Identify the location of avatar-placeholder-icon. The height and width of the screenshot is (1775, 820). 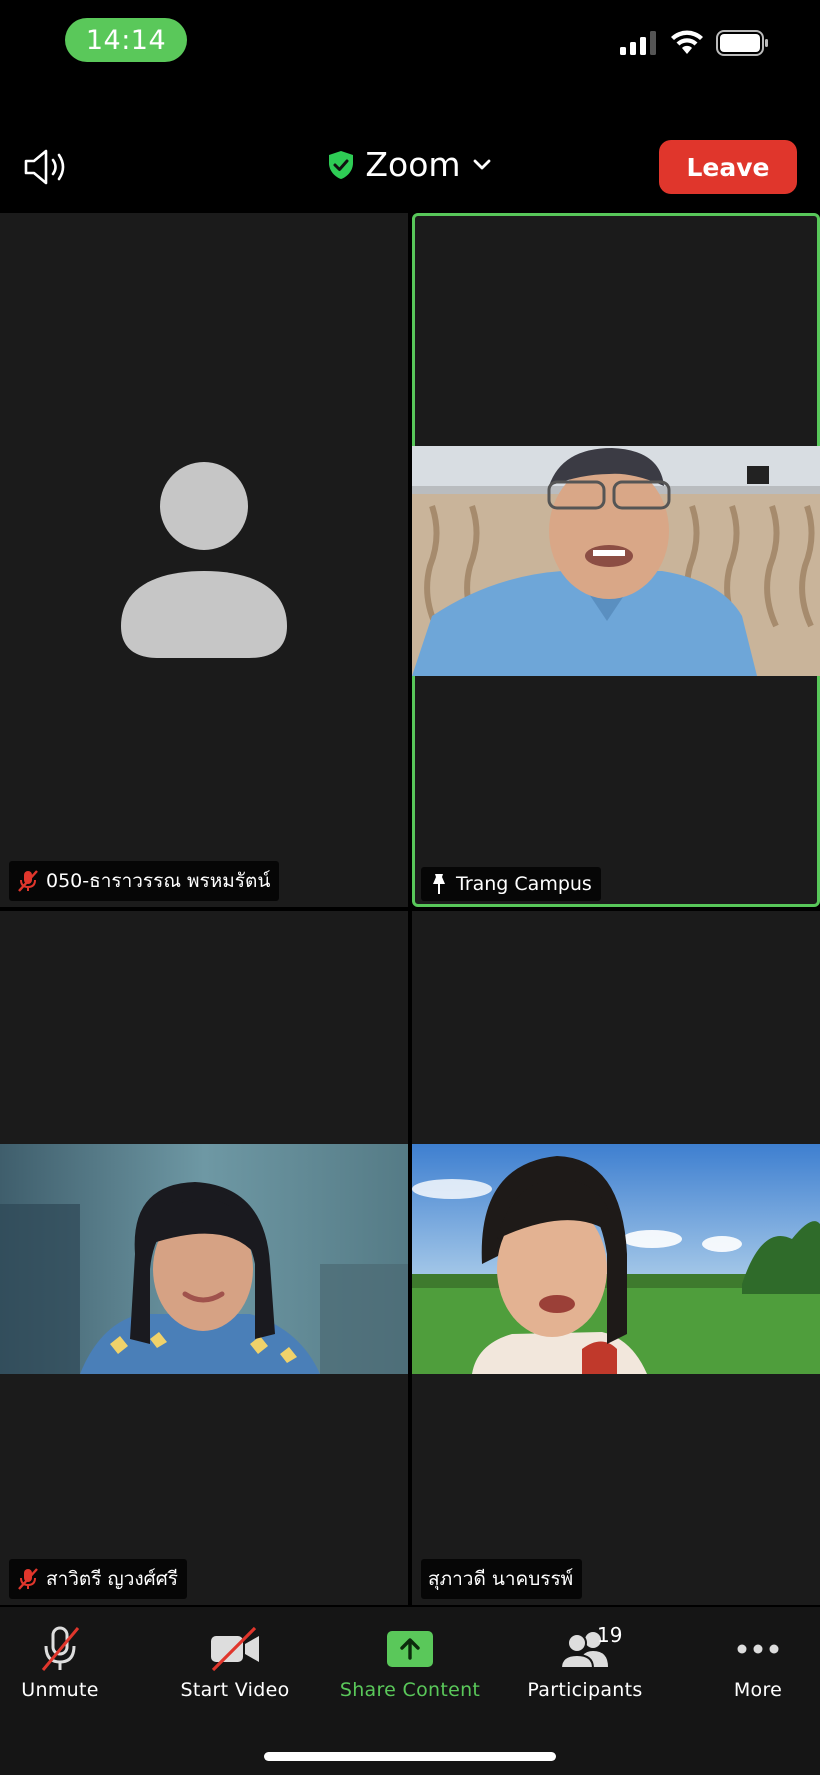
(204, 560).